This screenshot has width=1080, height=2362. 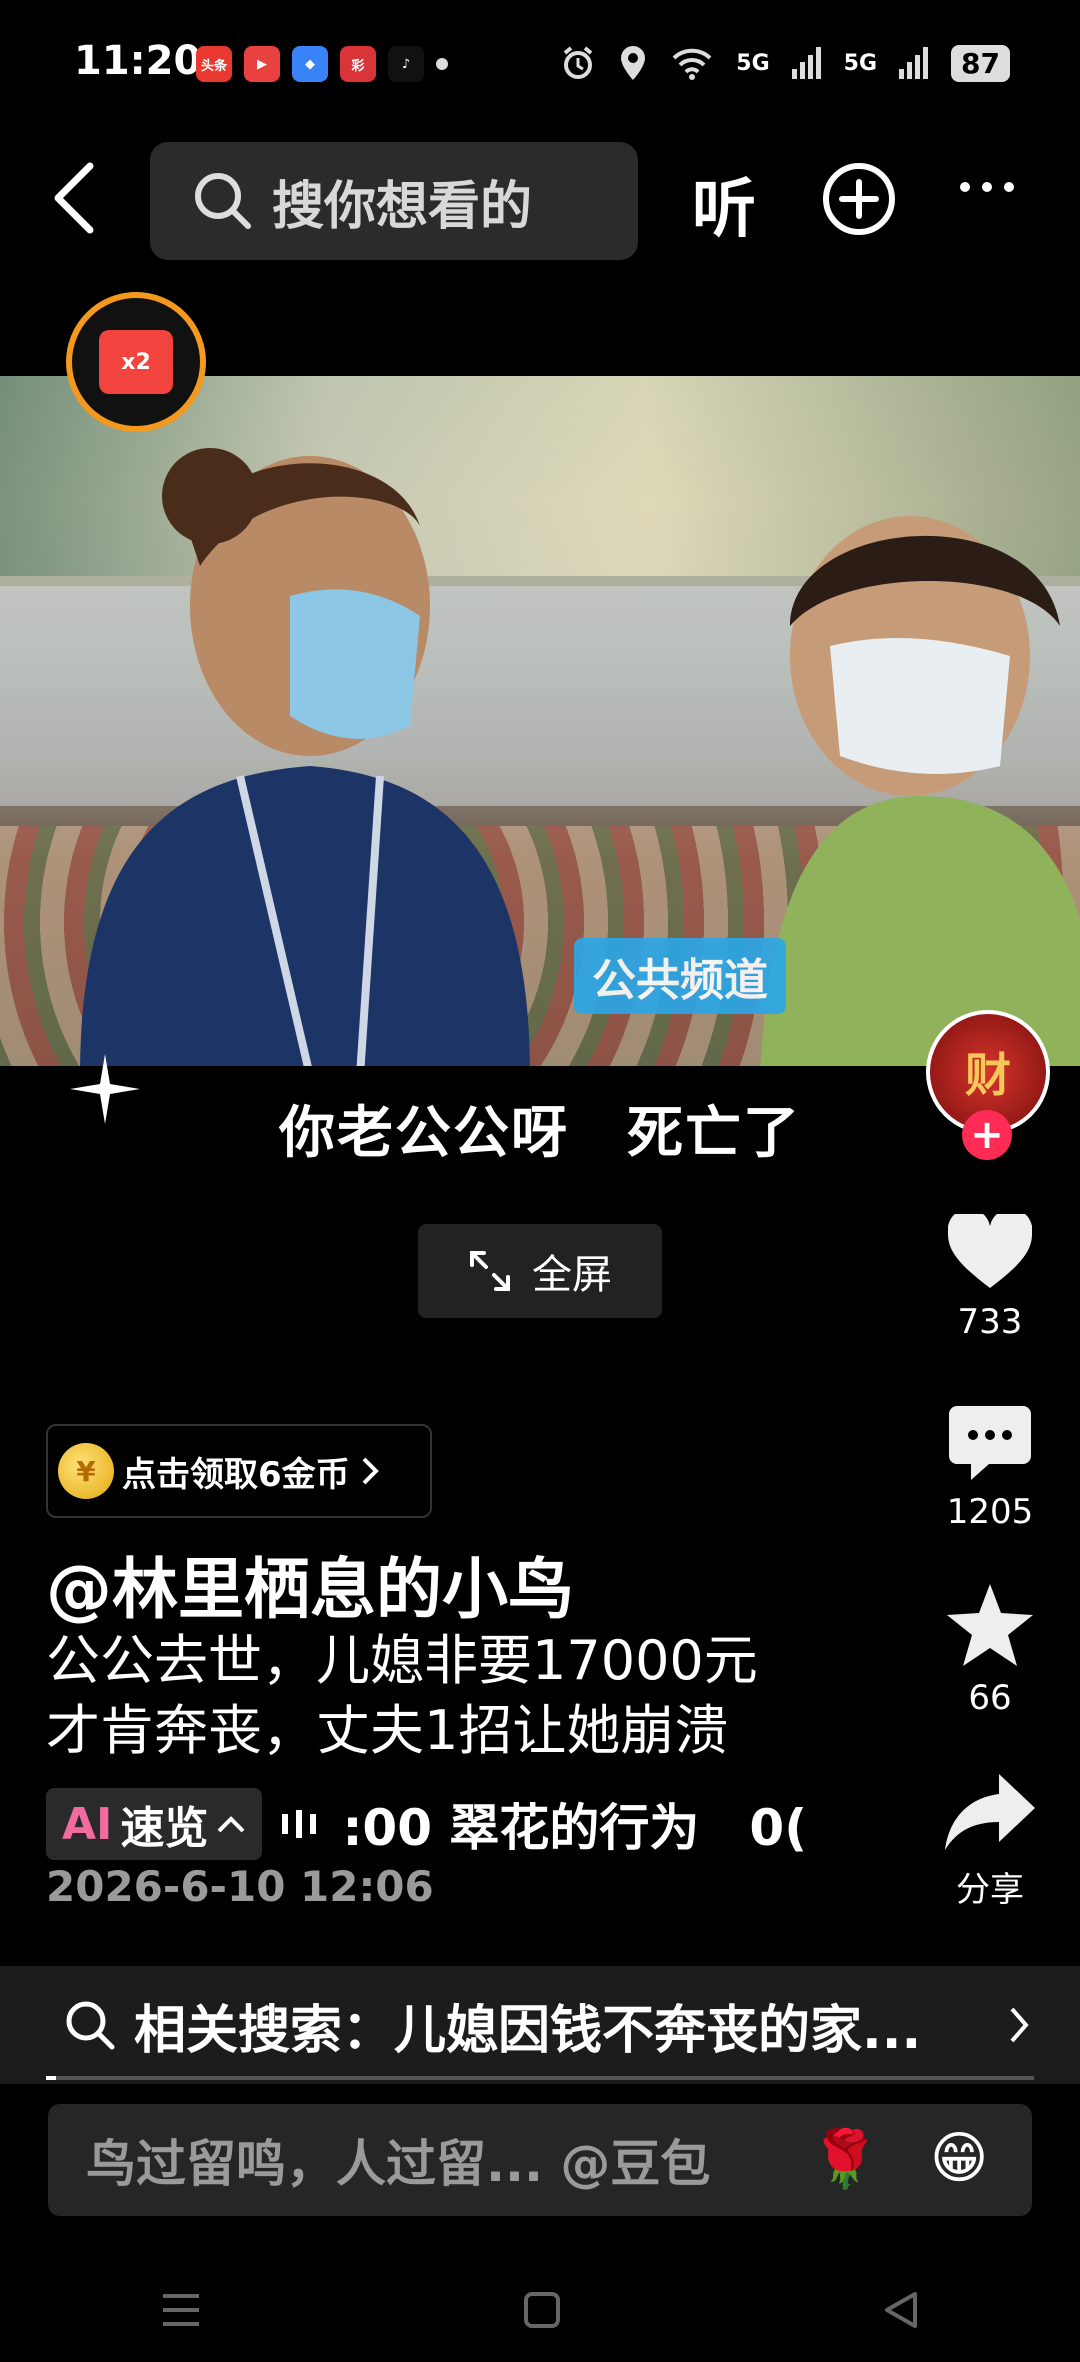 I want to click on gold-coin-symbol: ¥, so click(x=86, y=1471).